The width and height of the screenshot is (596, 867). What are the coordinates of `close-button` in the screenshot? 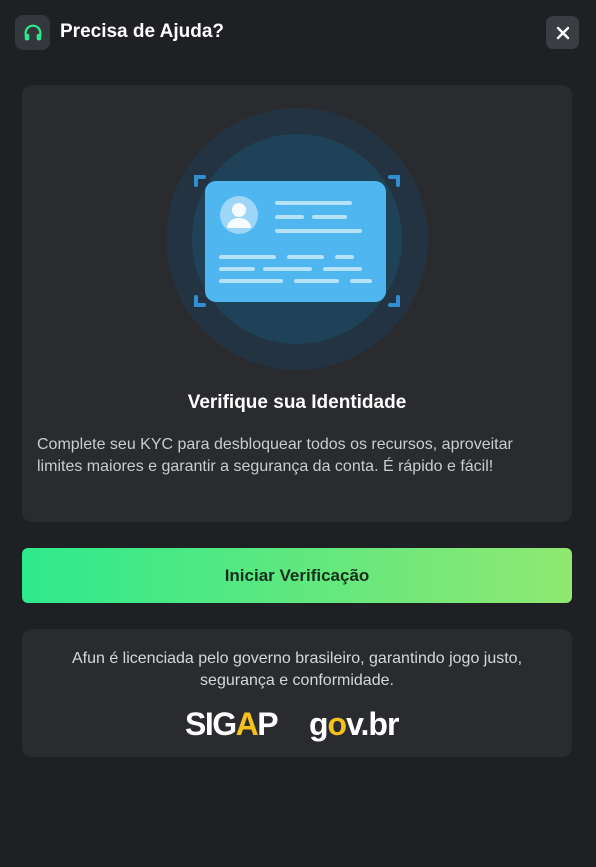 It's located at (562, 32).